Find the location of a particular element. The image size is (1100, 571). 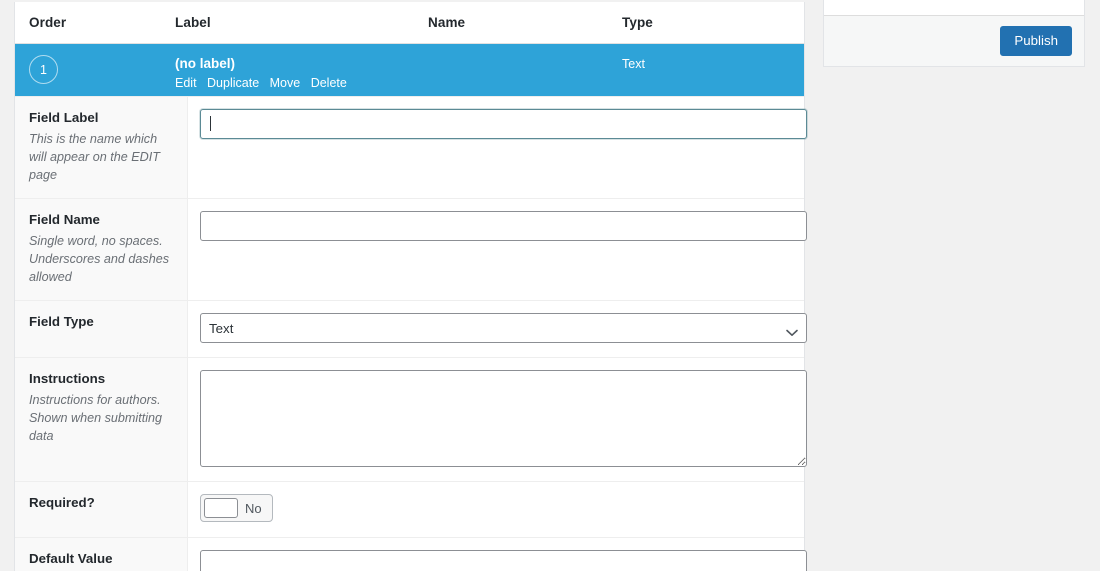

publish-panel: Status: Active Edit is located at coordinates (954, 33).